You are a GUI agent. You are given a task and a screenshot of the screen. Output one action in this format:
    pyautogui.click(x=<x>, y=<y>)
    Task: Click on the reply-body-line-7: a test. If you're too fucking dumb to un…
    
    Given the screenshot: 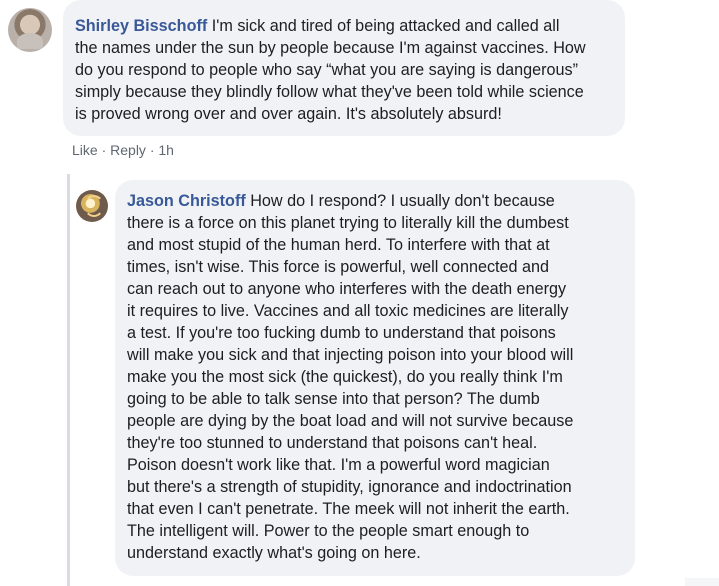 What is the action you would take?
    pyautogui.click(x=341, y=333)
    